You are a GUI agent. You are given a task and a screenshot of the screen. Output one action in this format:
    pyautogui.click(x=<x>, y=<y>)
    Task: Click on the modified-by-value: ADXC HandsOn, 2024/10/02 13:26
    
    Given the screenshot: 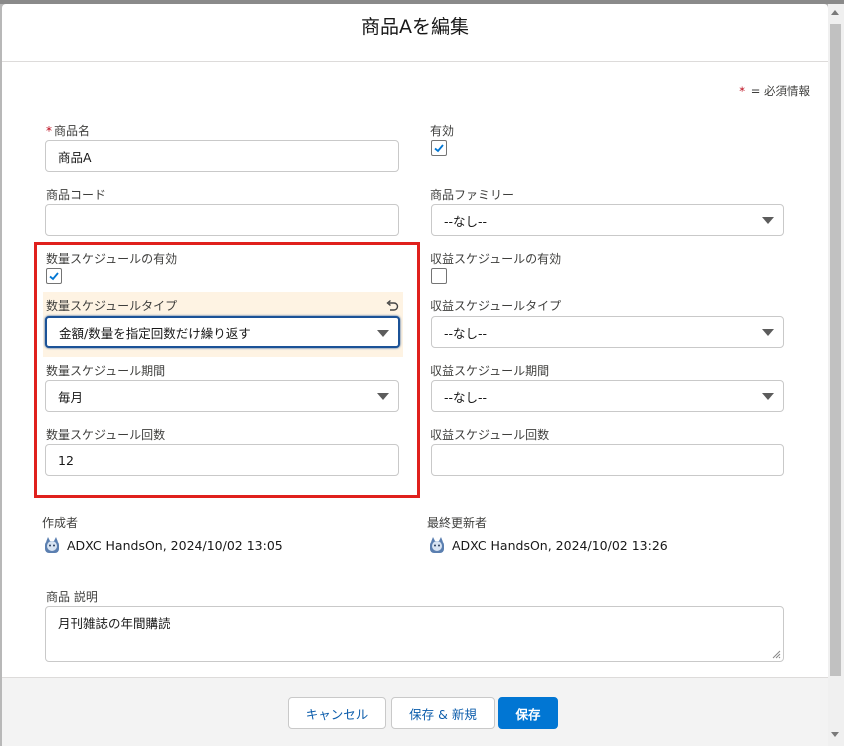 What is the action you would take?
    pyautogui.click(x=547, y=545)
    